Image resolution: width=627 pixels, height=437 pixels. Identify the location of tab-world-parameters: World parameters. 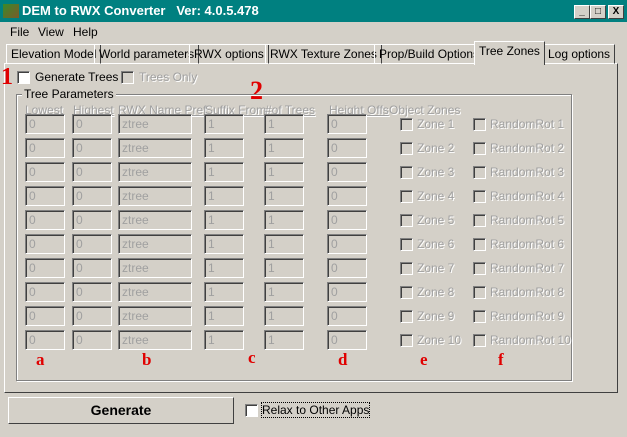
(147, 54).